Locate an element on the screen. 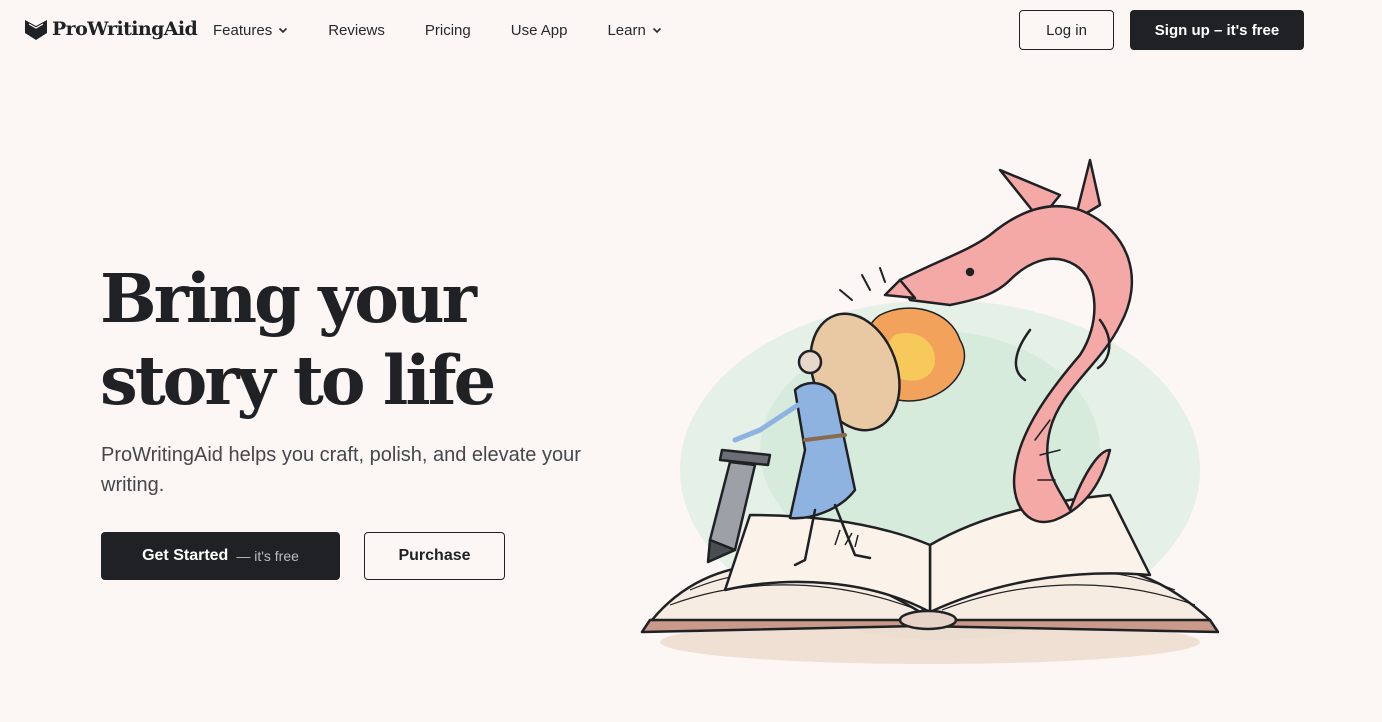  nav-item-use-app: Use App is located at coordinates (539, 30).